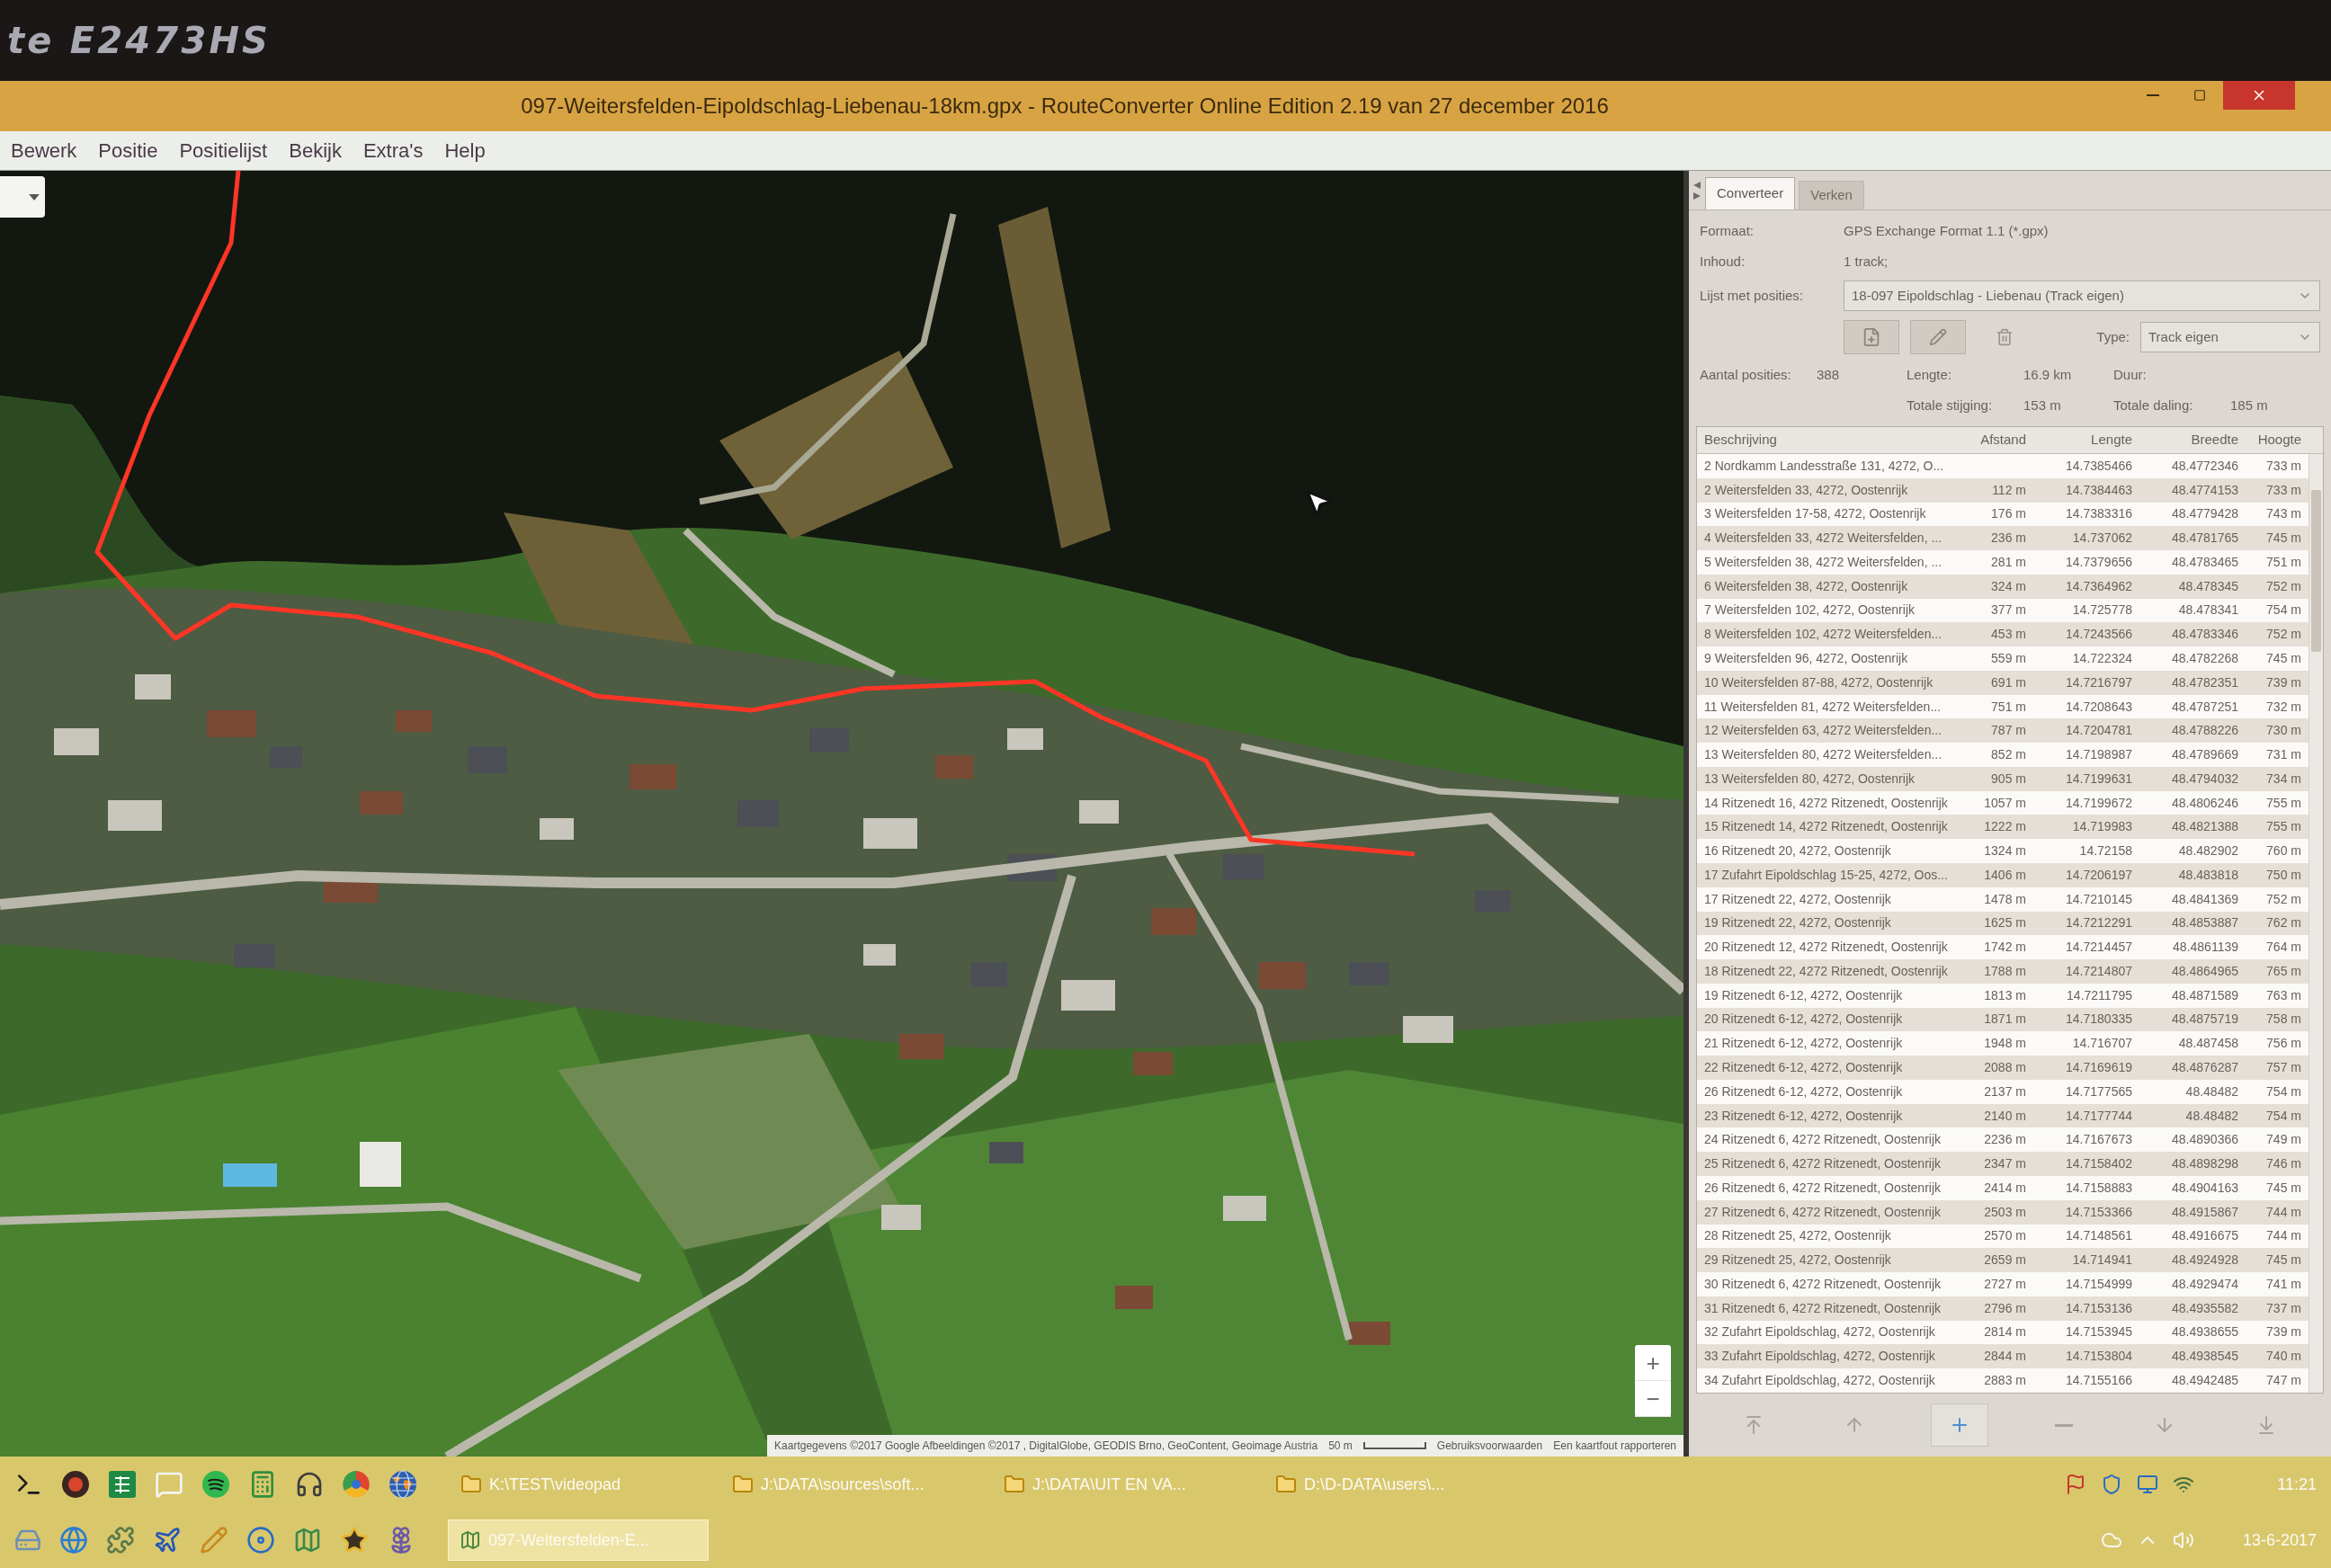 This screenshot has width=2331, height=1568. Describe the element at coordinates (2082, 440) in the screenshot. I see `column-header: Lengte` at that location.